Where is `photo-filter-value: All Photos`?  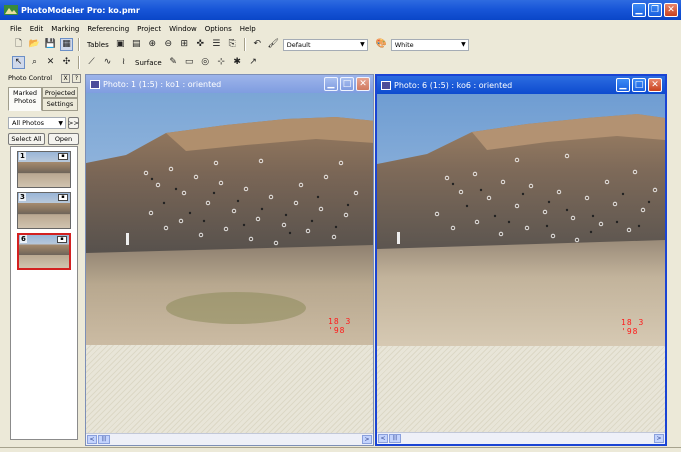
photo-filter-value: All Photos is located at coordinates (28, 123).